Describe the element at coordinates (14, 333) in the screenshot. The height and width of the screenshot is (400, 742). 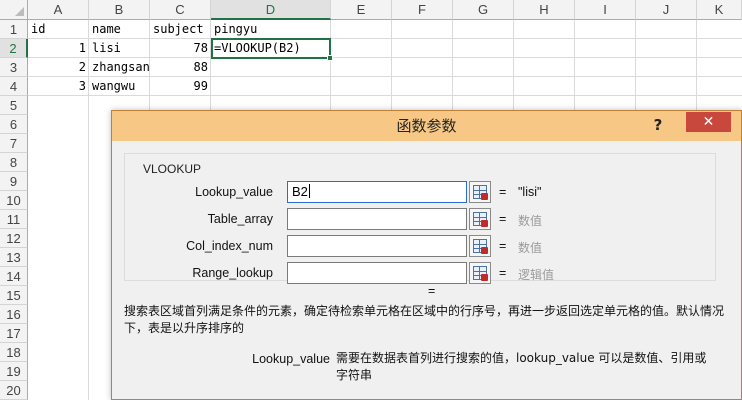
I see `row-header-17: 17` at that location.